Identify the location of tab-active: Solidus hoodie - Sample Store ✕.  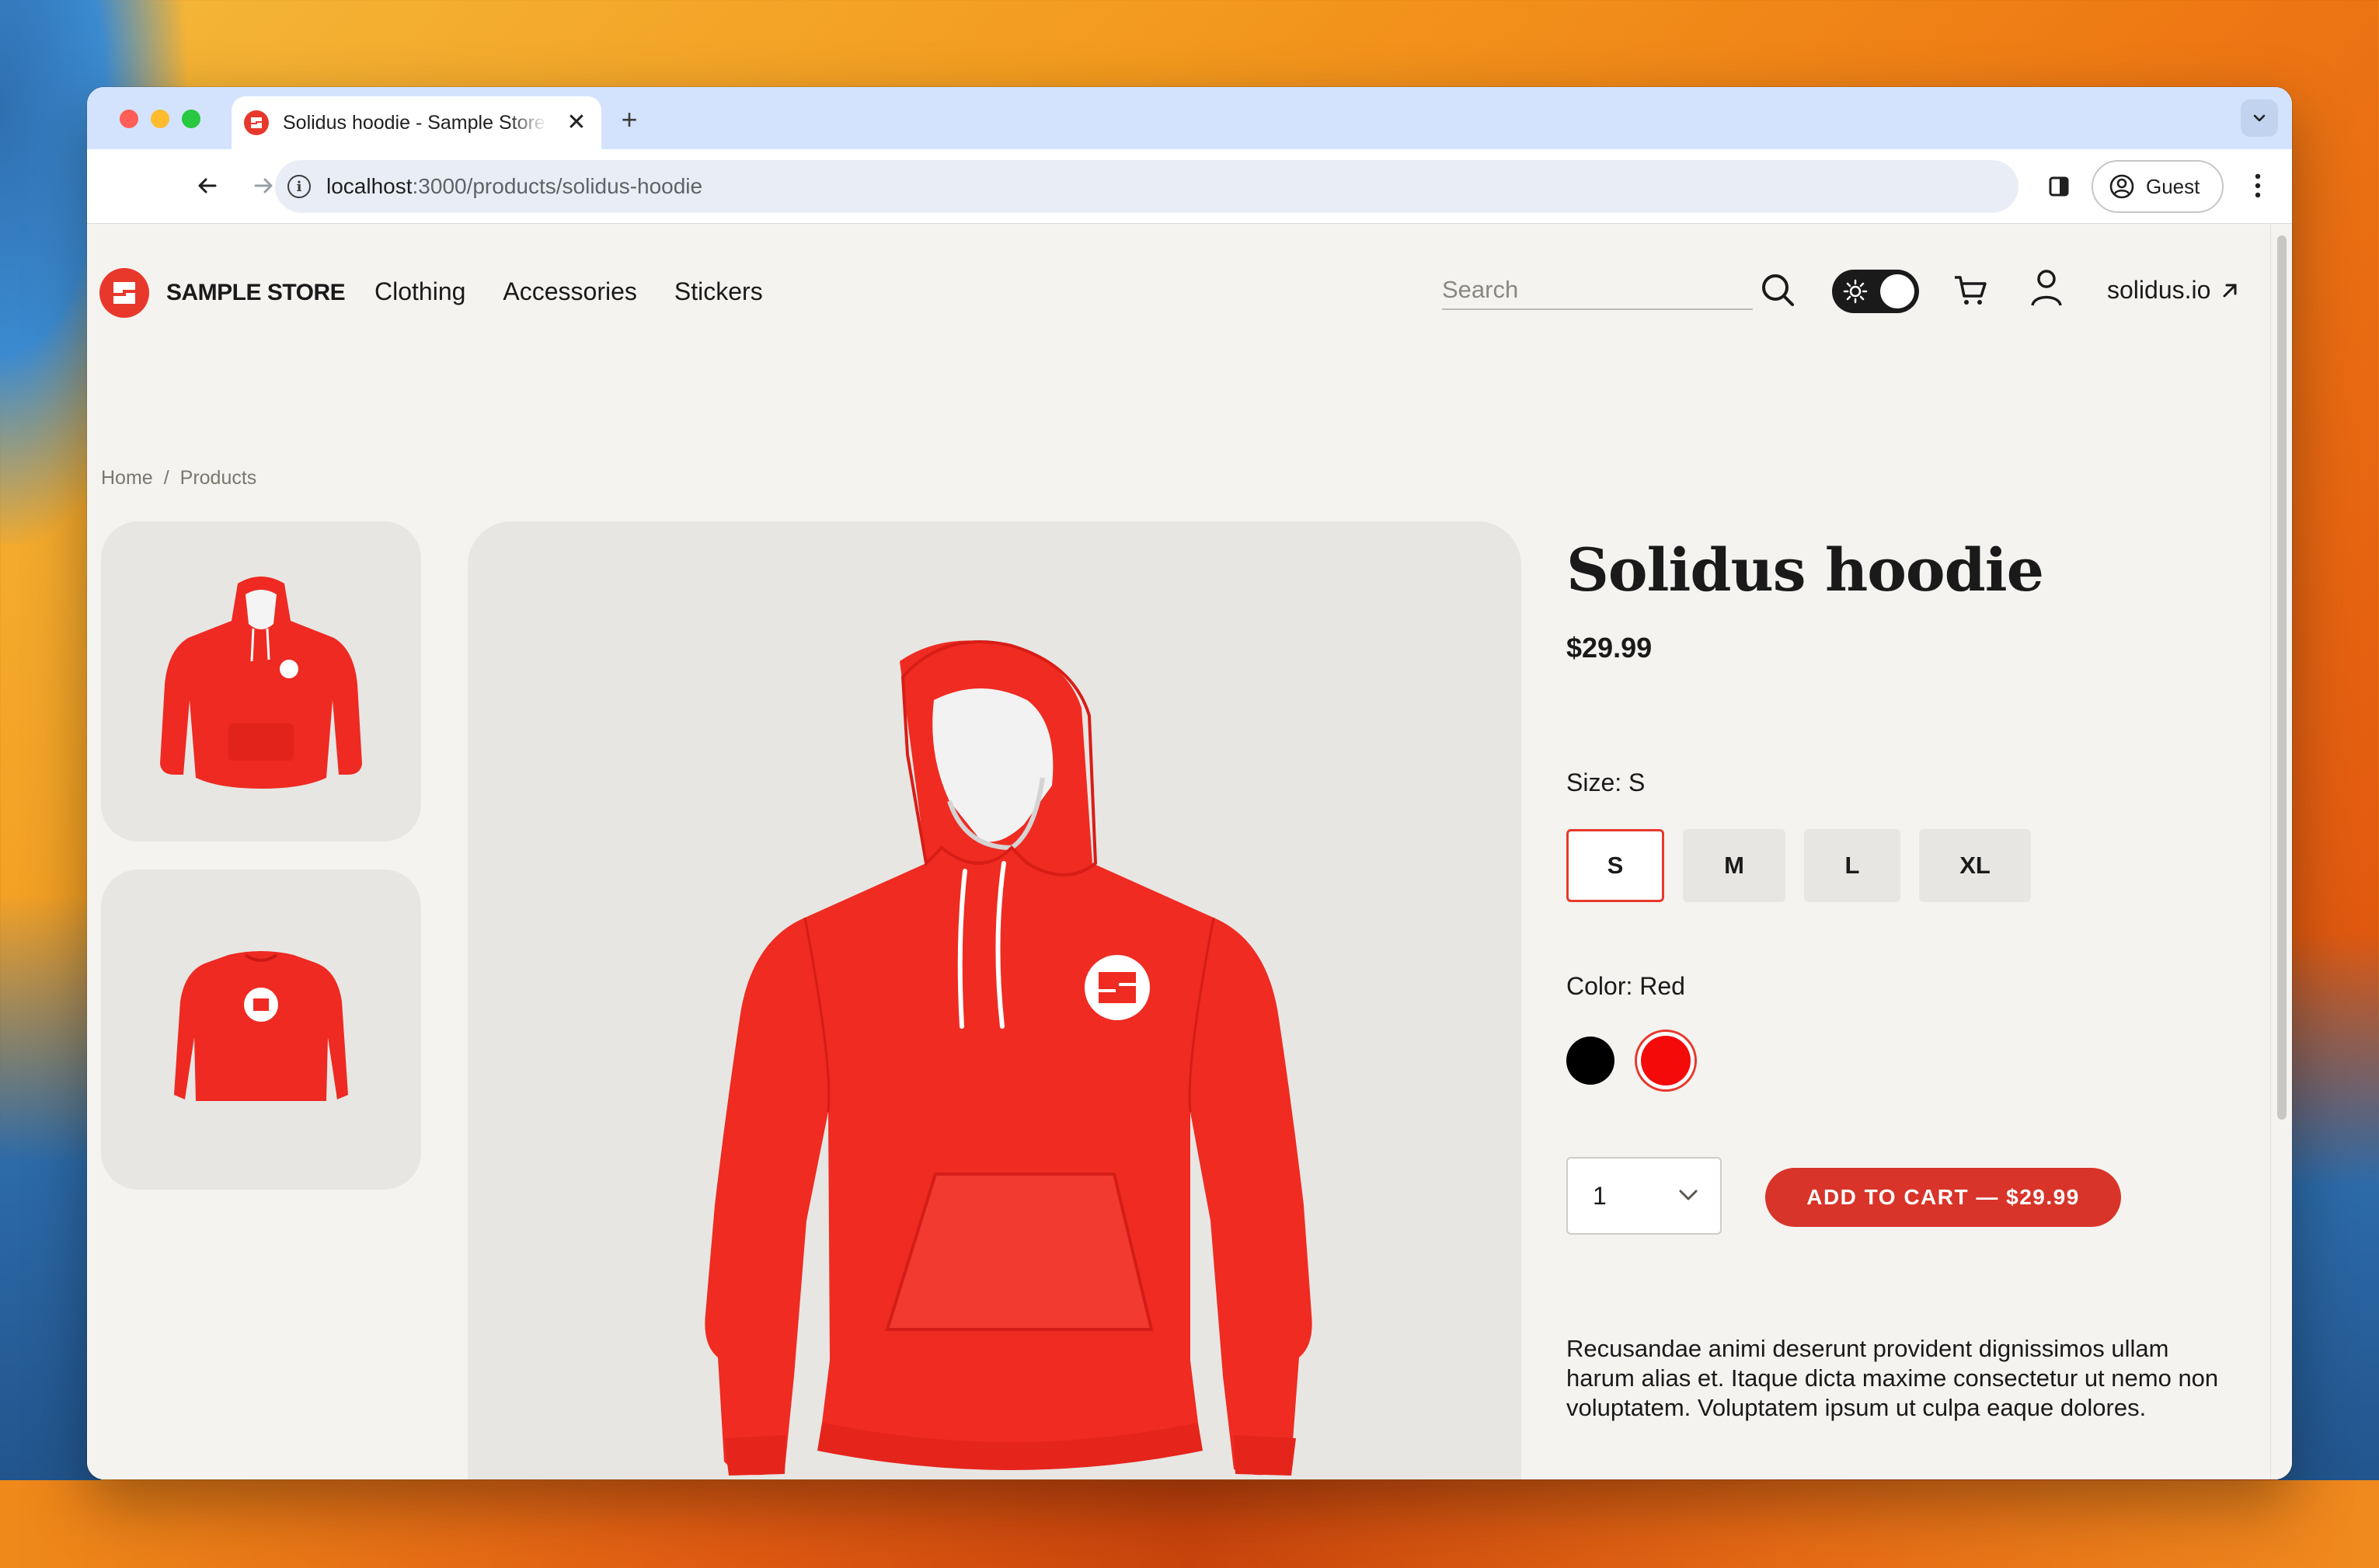
(416, 122).